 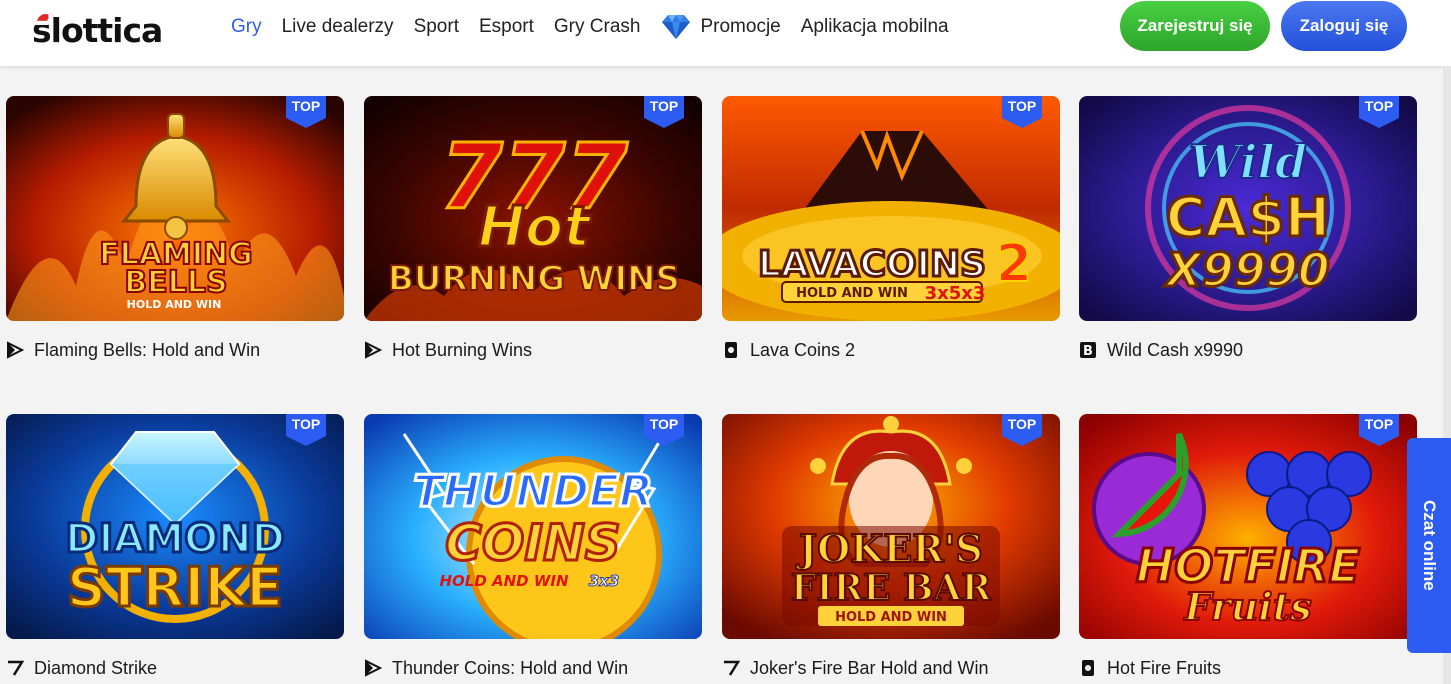 What do you see at coordinates (1195, 26) in the screenshot?
I see `register-button: Zarejestruj się` at bounding box center [1195, 26].